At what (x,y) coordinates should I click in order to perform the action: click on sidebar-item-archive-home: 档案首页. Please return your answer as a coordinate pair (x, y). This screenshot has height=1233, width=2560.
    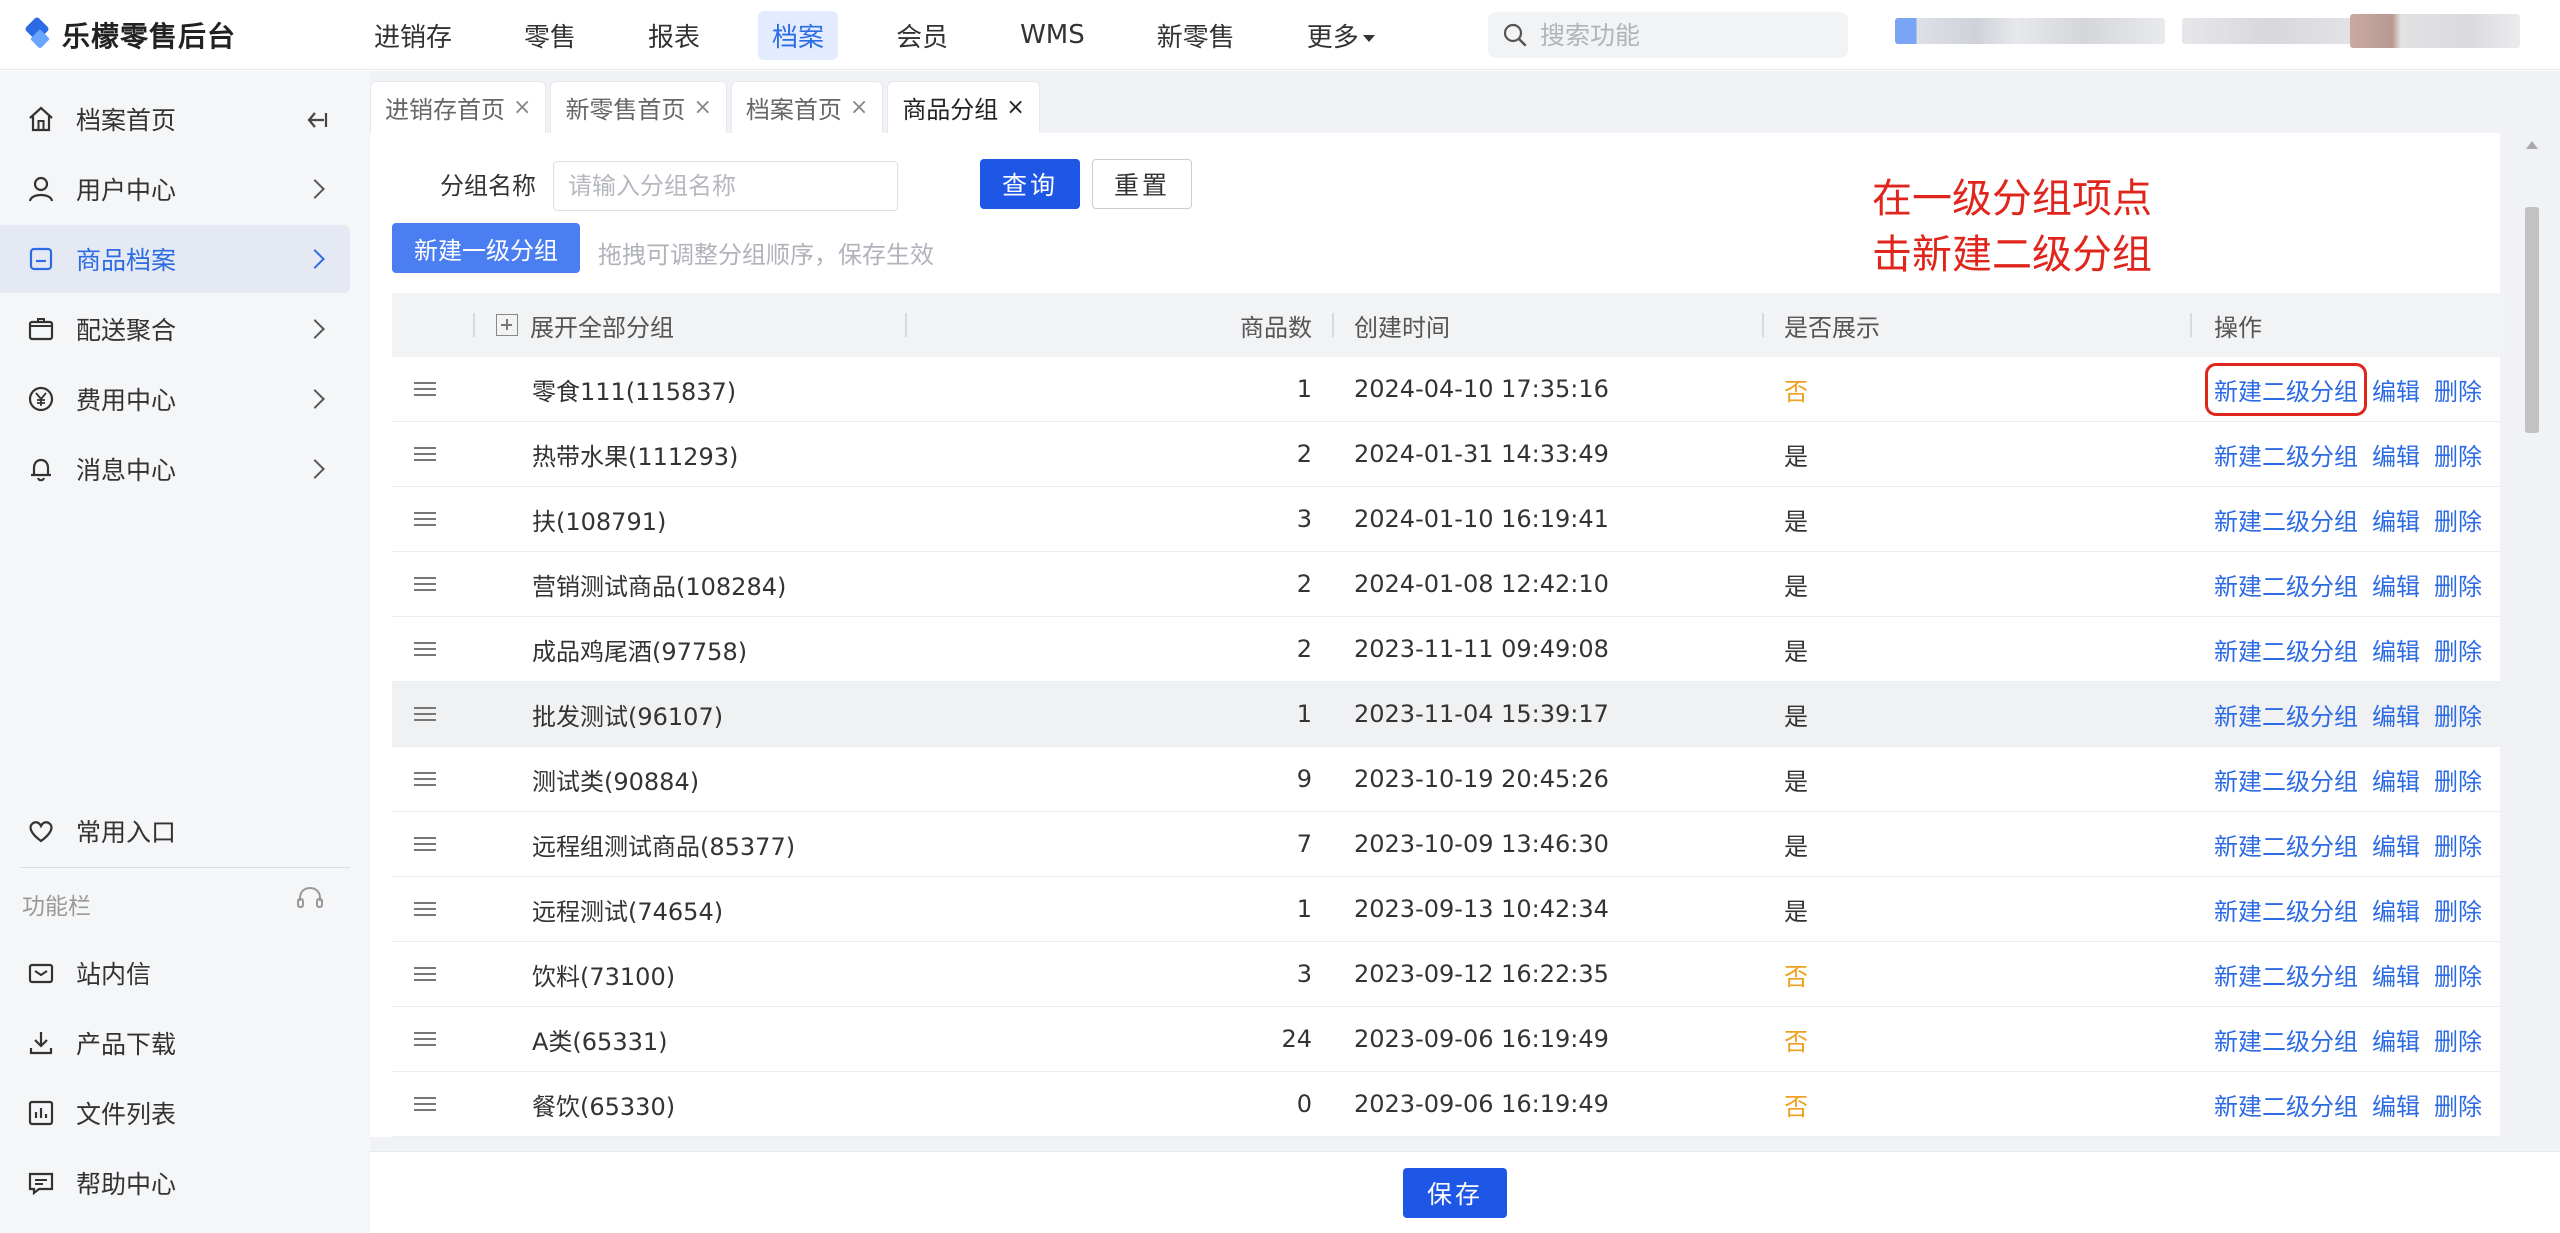
    Looking at the image, I should click on (175, 119).